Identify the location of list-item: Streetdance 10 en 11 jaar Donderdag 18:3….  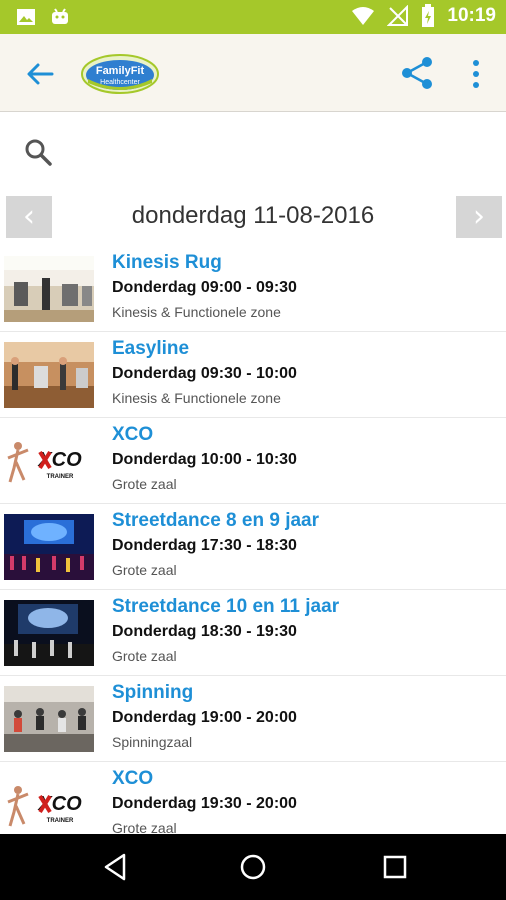
(253, 633).